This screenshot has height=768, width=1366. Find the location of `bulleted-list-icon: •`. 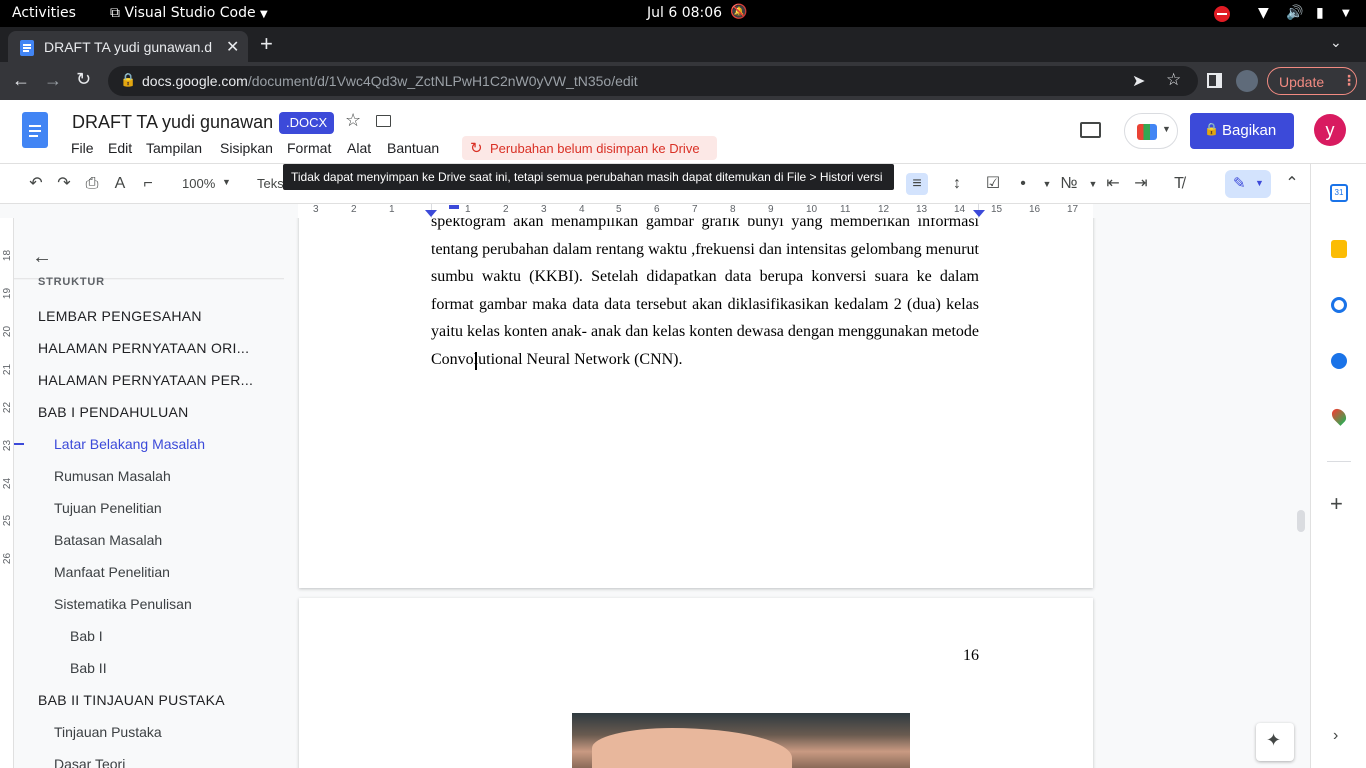

bulleted-list-icon: • is located at coordinates (1023, 184).